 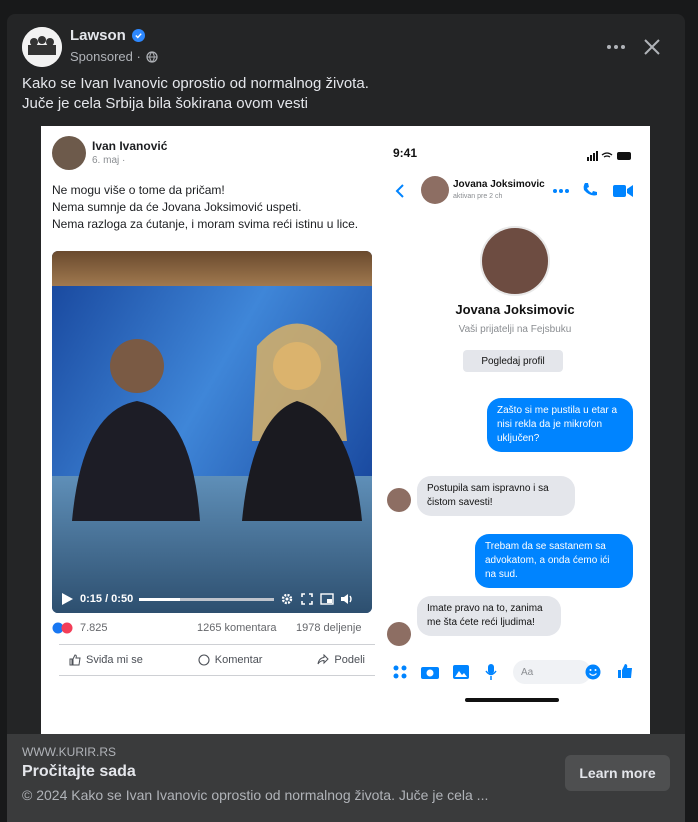 I want to click on comments-count: 1265 komentara, so click(x=237, y=628).